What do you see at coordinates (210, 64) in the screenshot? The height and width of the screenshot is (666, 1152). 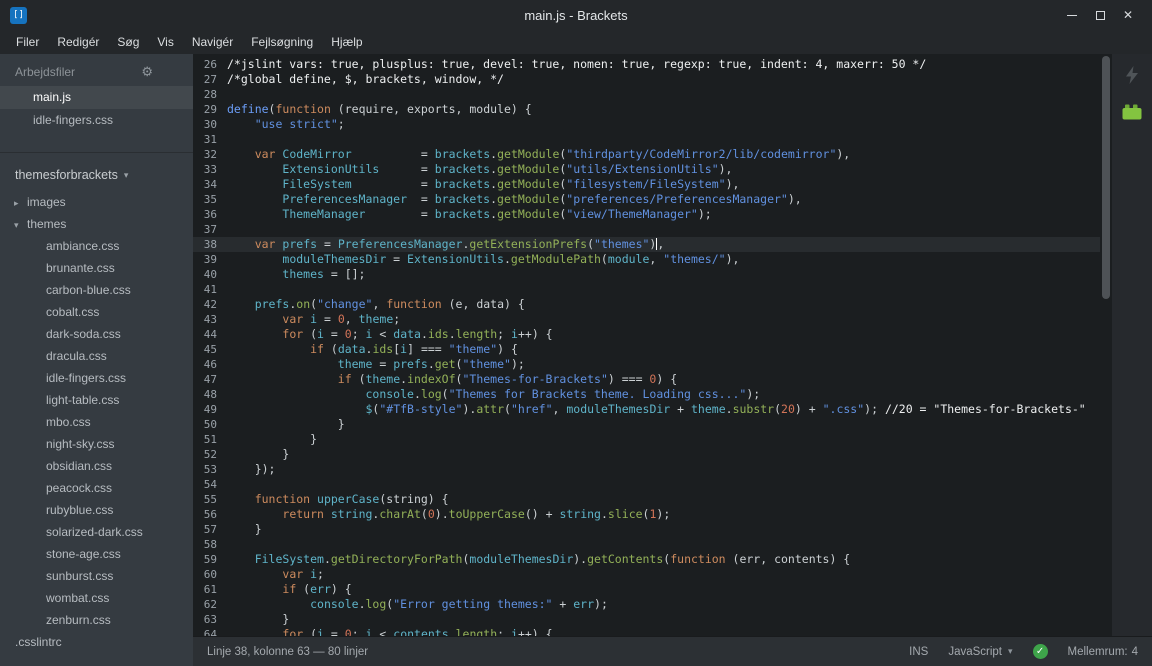 I see `line-number: 26` at bounding box center [210, 64].